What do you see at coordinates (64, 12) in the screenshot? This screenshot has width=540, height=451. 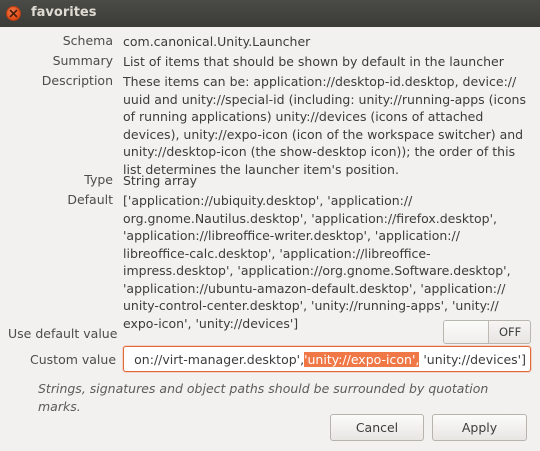 I see `window-title: favorites` at bounding box center [64, 12].